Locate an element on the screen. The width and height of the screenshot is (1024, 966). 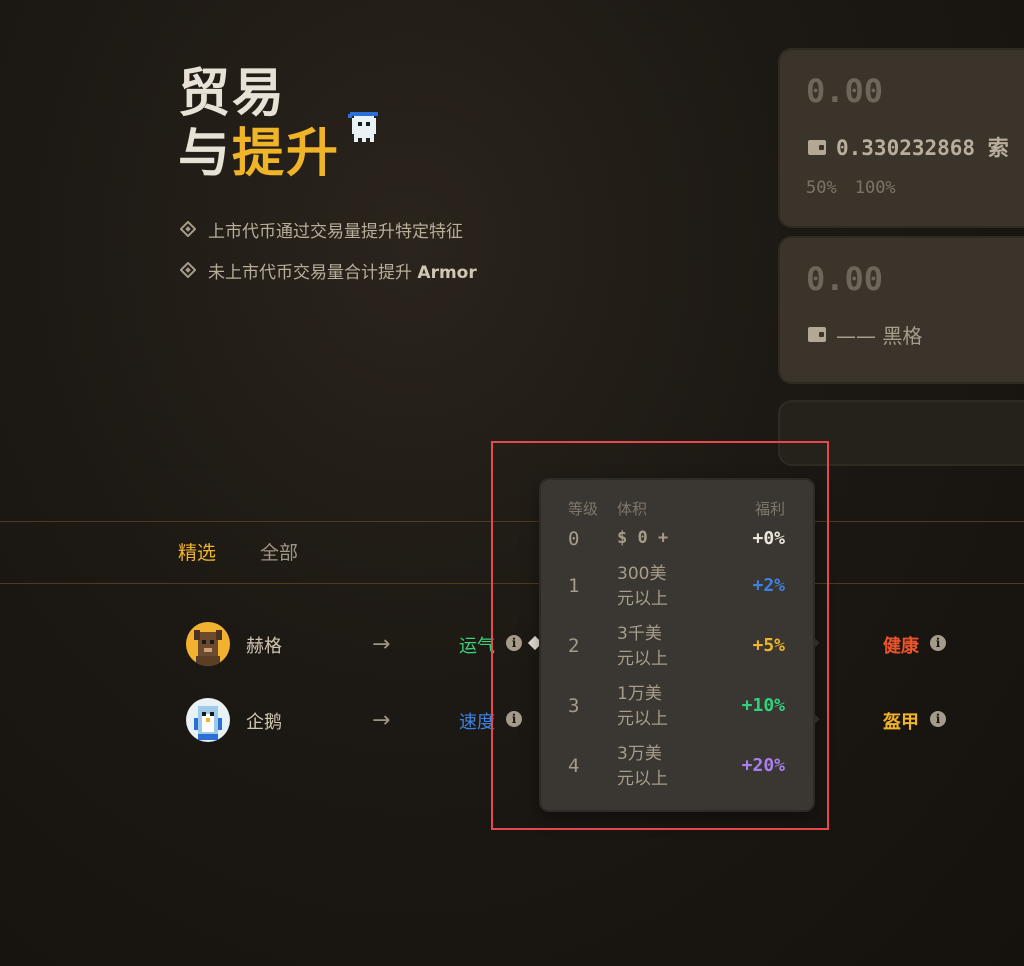
percent-option: 100% is located at coordinates (875, 188).